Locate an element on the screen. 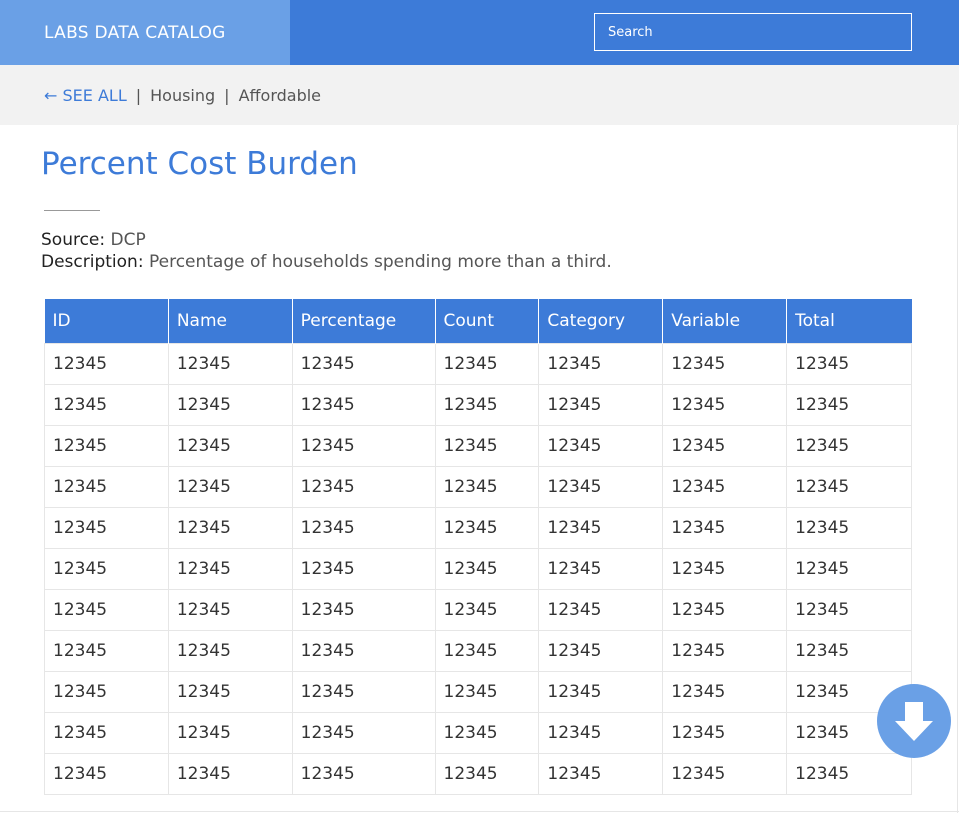 This screenshot has height=813, width=959. column-header-variable: Variable is located at coordinates (724, 321).